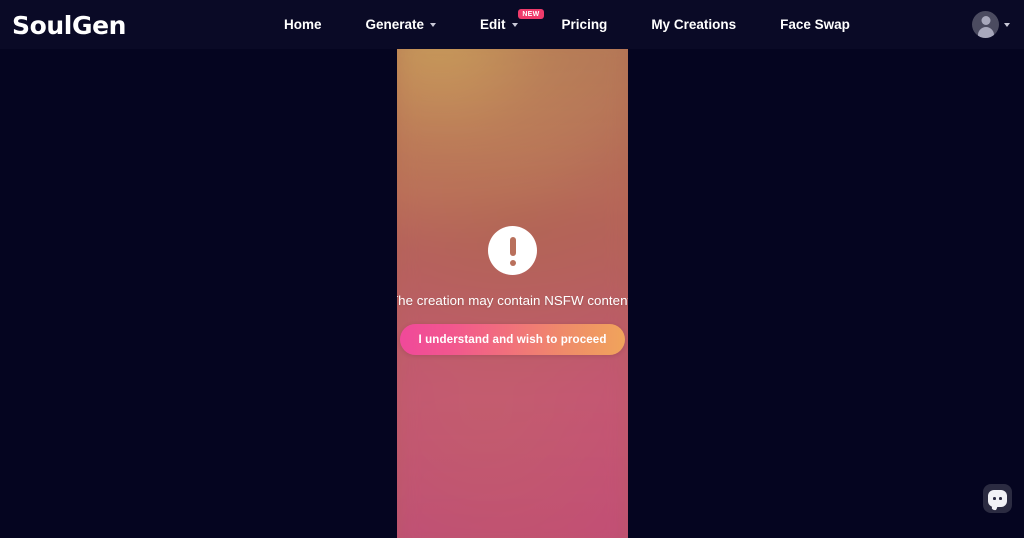 The image size is (1024, 538). I want to click on nav-item-generate: Generate, so click(401, 24).